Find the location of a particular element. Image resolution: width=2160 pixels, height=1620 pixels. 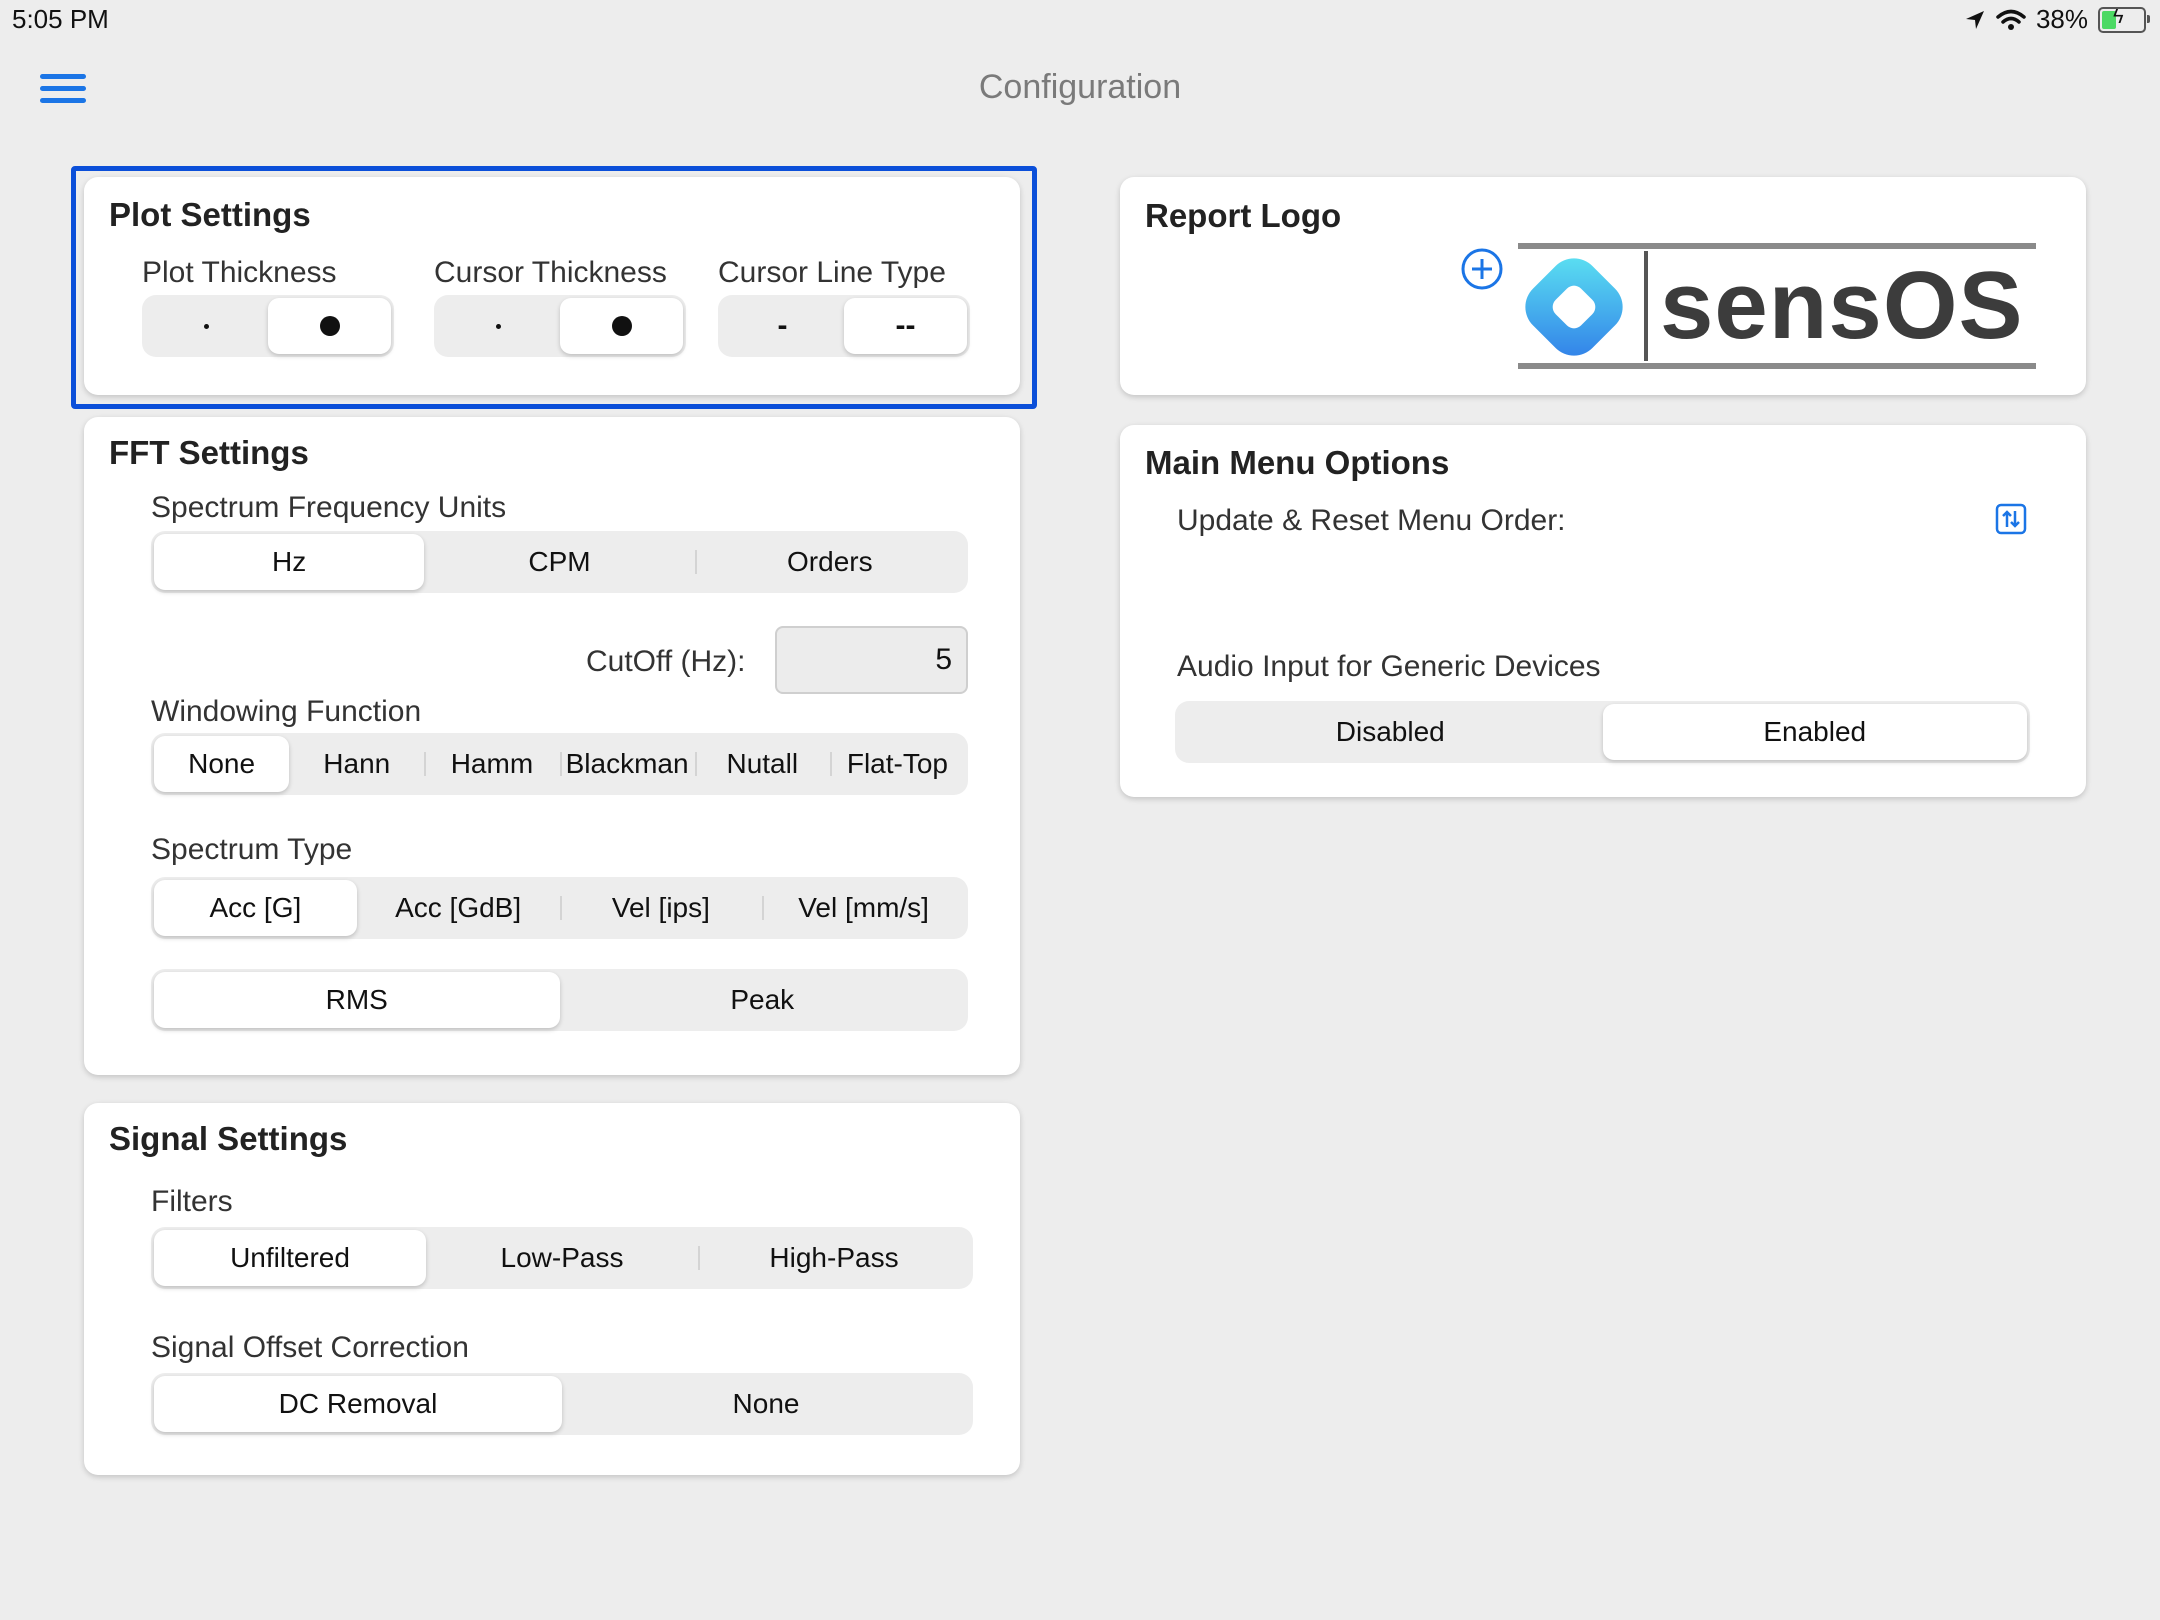

battery-percent: 38% is located at coordinates (2061, 19).